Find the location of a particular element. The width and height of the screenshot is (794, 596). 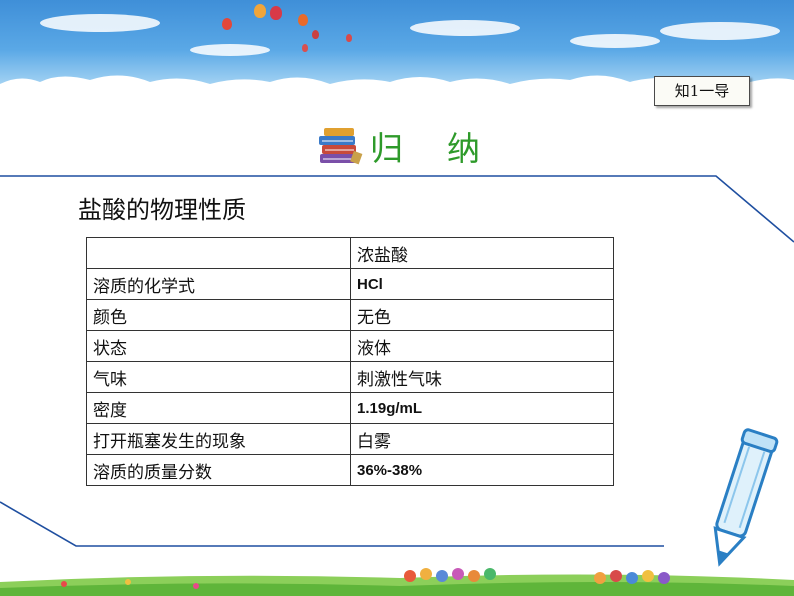

property-name-cell: 状态 is located at coordinates (218, 346).